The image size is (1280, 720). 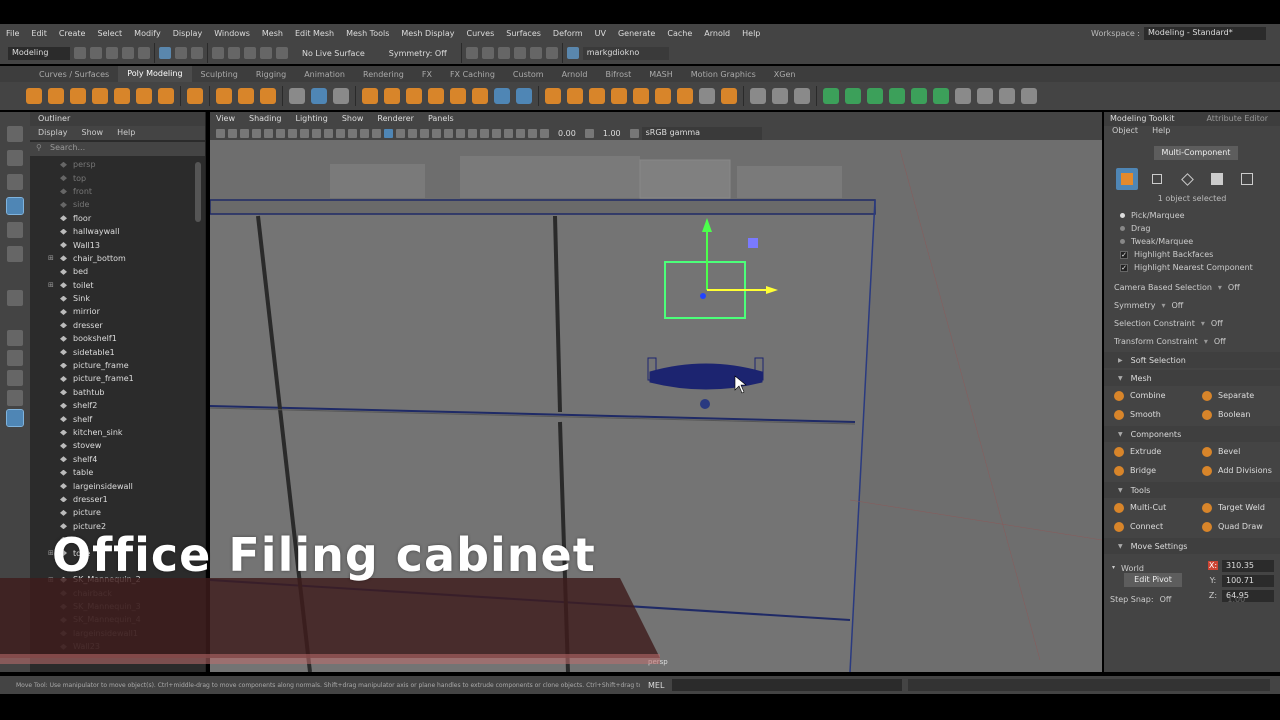 What do you see at coordinates (144, 53) in the screenshot?
I see `redo-icon` at bounding box center [144, 53].